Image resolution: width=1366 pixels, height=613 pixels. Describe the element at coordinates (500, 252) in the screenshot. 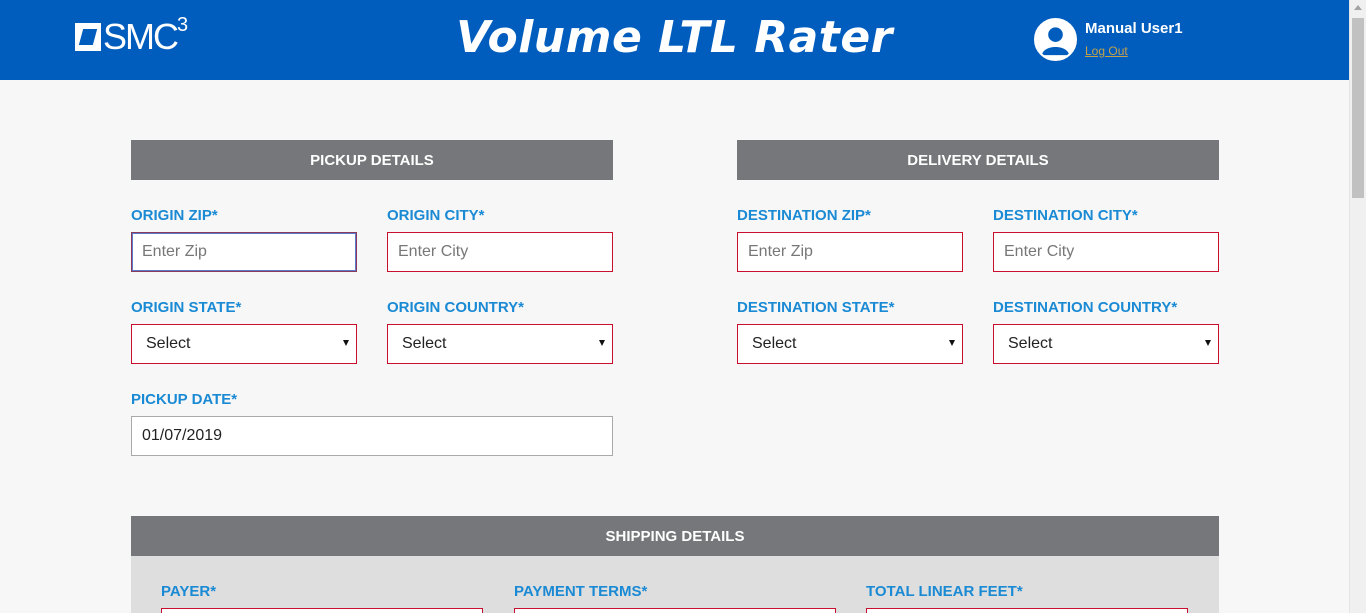

I see `origin-city-input: Enter City` at that location.